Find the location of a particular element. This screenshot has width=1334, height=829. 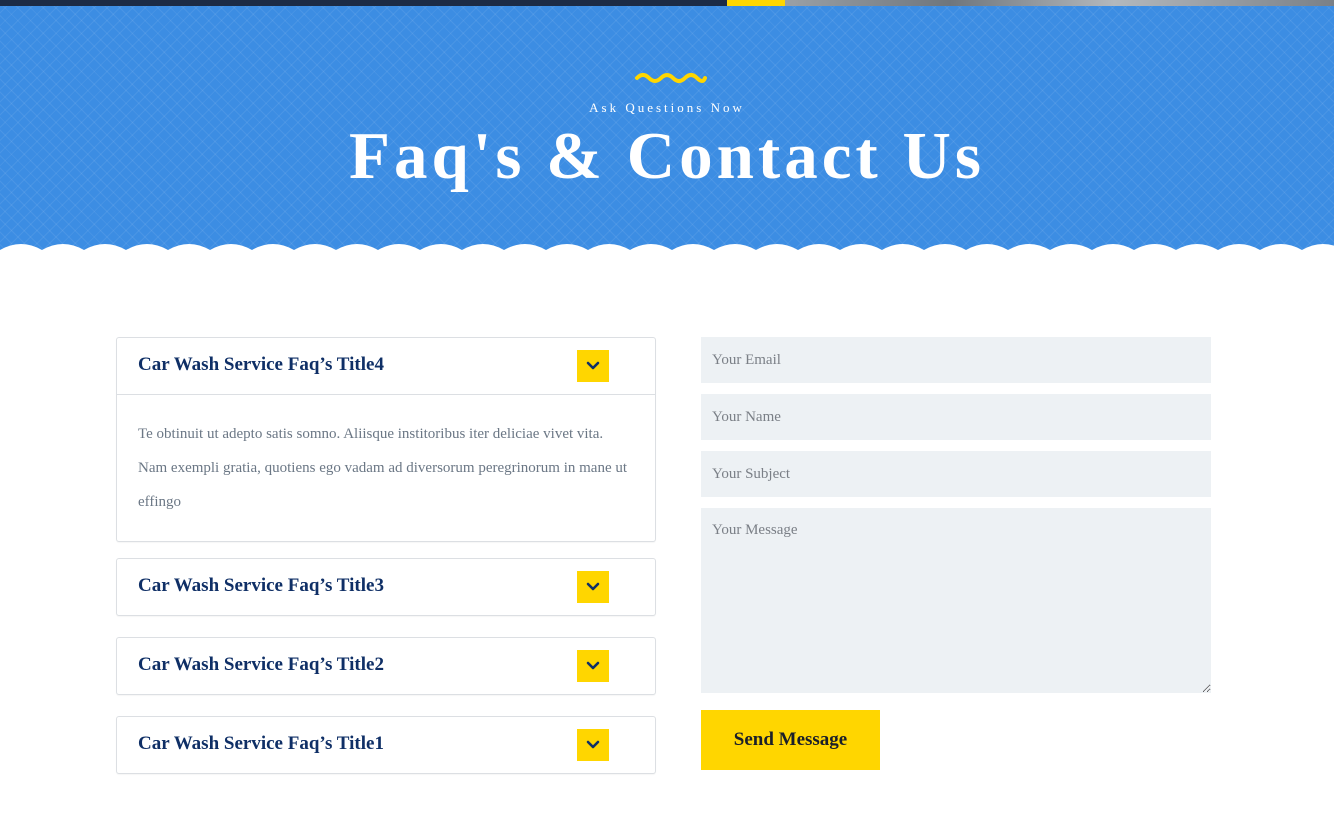

send-message-button: Send Message is located at coordinates (790, 740).